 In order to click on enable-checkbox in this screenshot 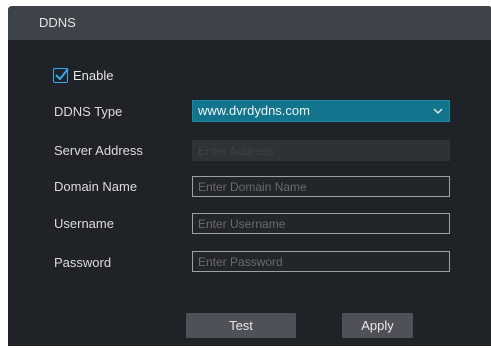, I will do `click(61, 75)`.